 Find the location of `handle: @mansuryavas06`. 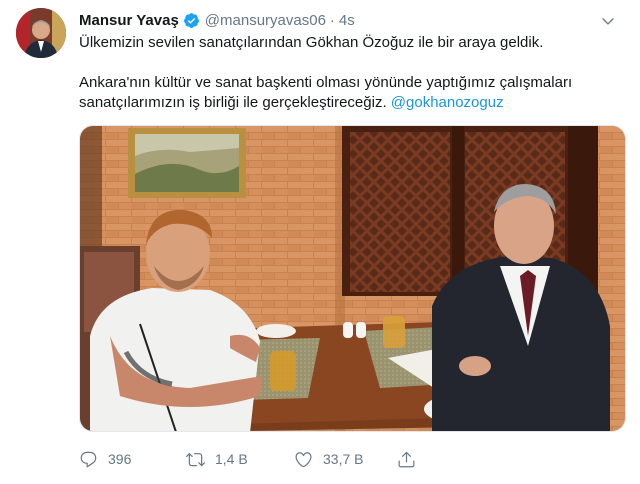

handle: @mansuryavas06 is located at coordinates (265, 20).